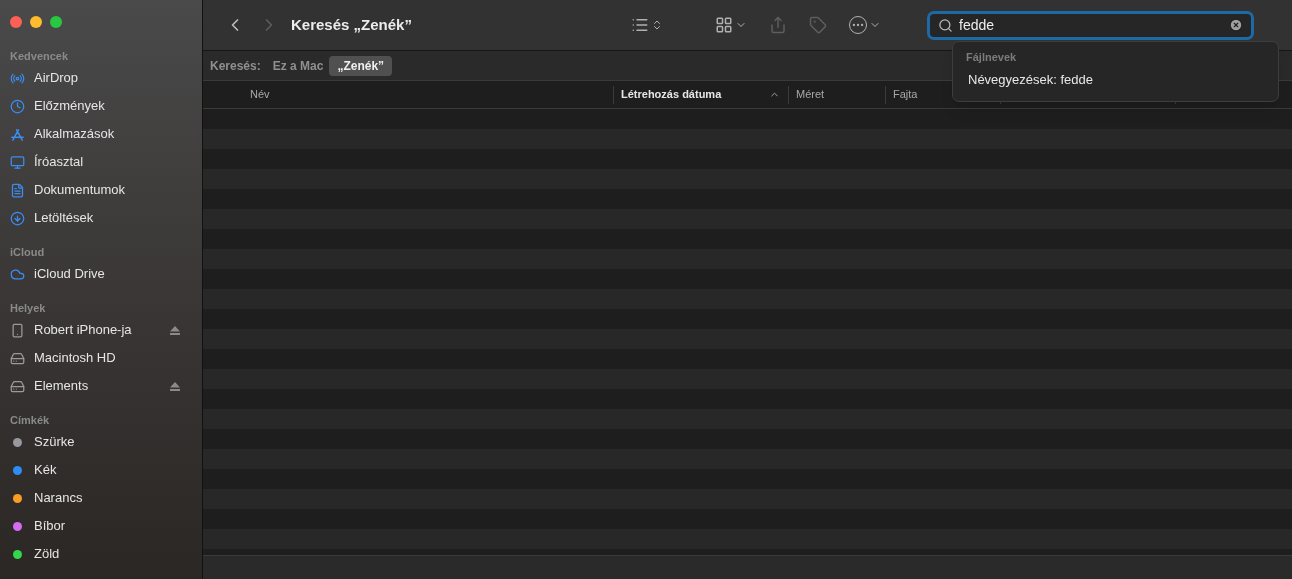  I want to click on sidebar-item: Narancs, so click(106, 498).